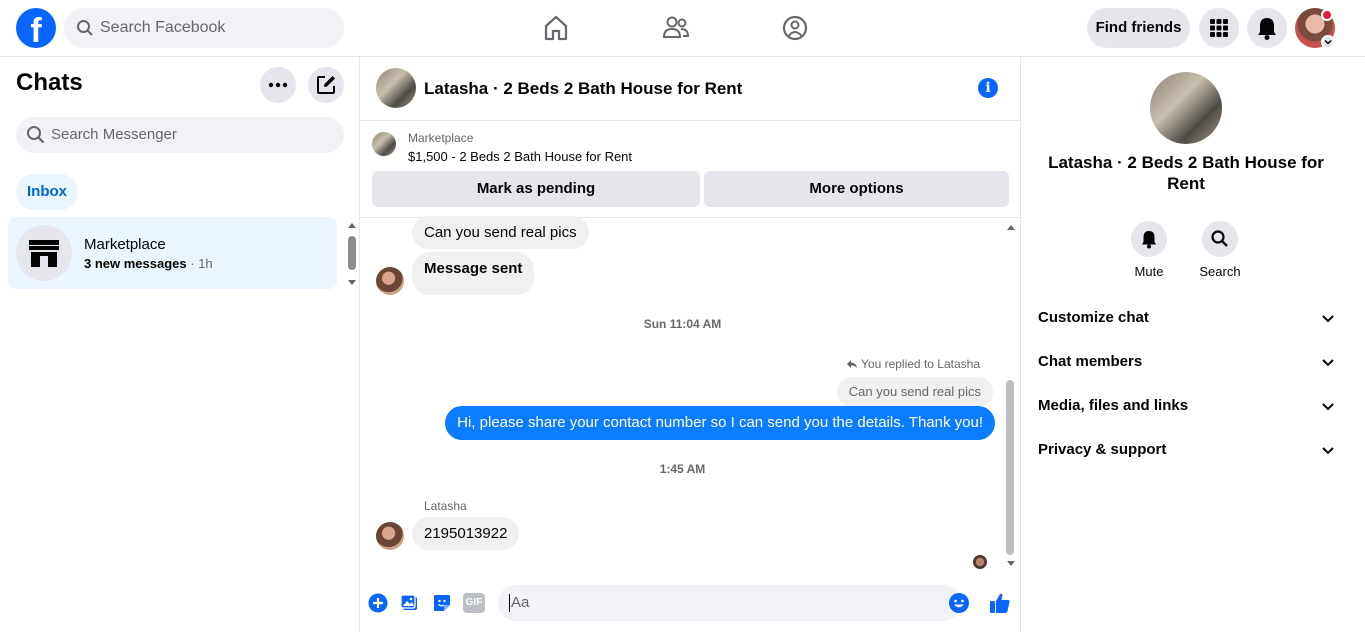 This screenshot has width=1365, height=632. Describe the element at coordinates (172, 253) in the screenshot. I see `conversation-list-item: Marketplace 3 new messages · 1h` at that location.